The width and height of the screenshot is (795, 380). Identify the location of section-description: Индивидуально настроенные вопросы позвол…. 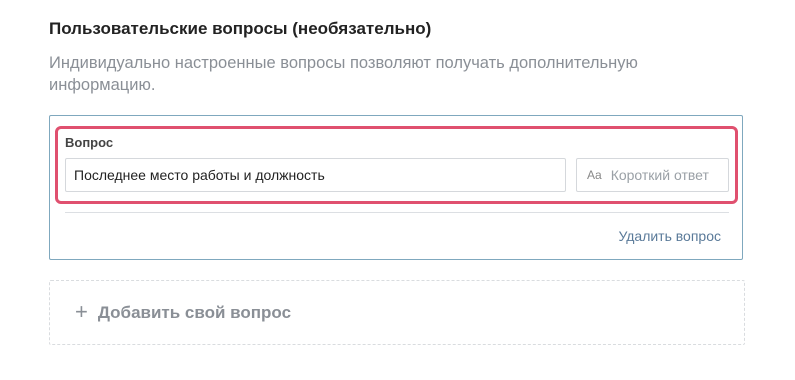
(343, 74).